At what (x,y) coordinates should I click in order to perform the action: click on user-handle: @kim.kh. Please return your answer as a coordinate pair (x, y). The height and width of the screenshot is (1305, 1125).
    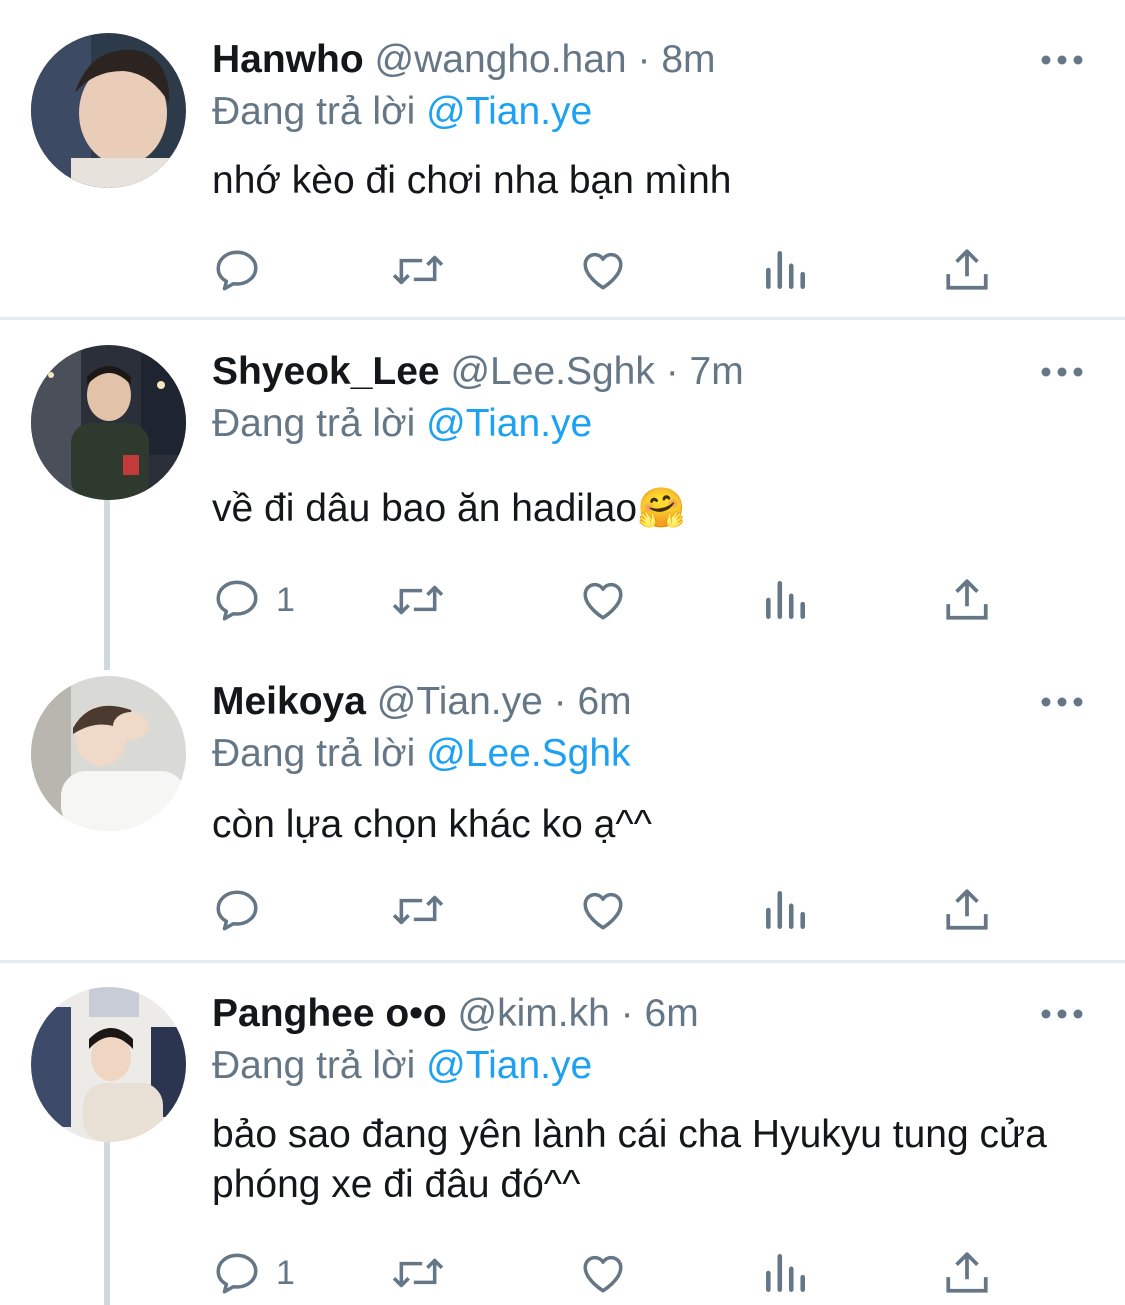
    Looking at the image, I should click on (534, 1013).